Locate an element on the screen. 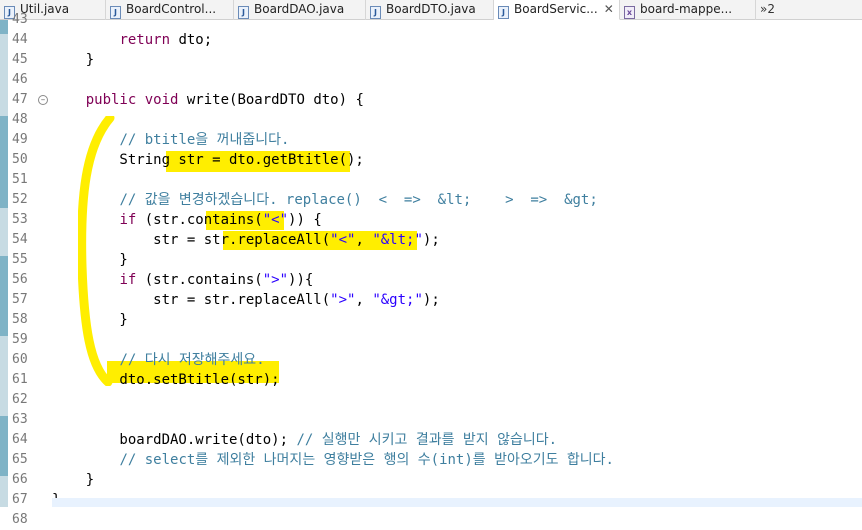 This screenshot has width=862, height=530. code-line: 54 str = str.replaceAll("<", "&lt;"); is located at coordinates (431, 240).